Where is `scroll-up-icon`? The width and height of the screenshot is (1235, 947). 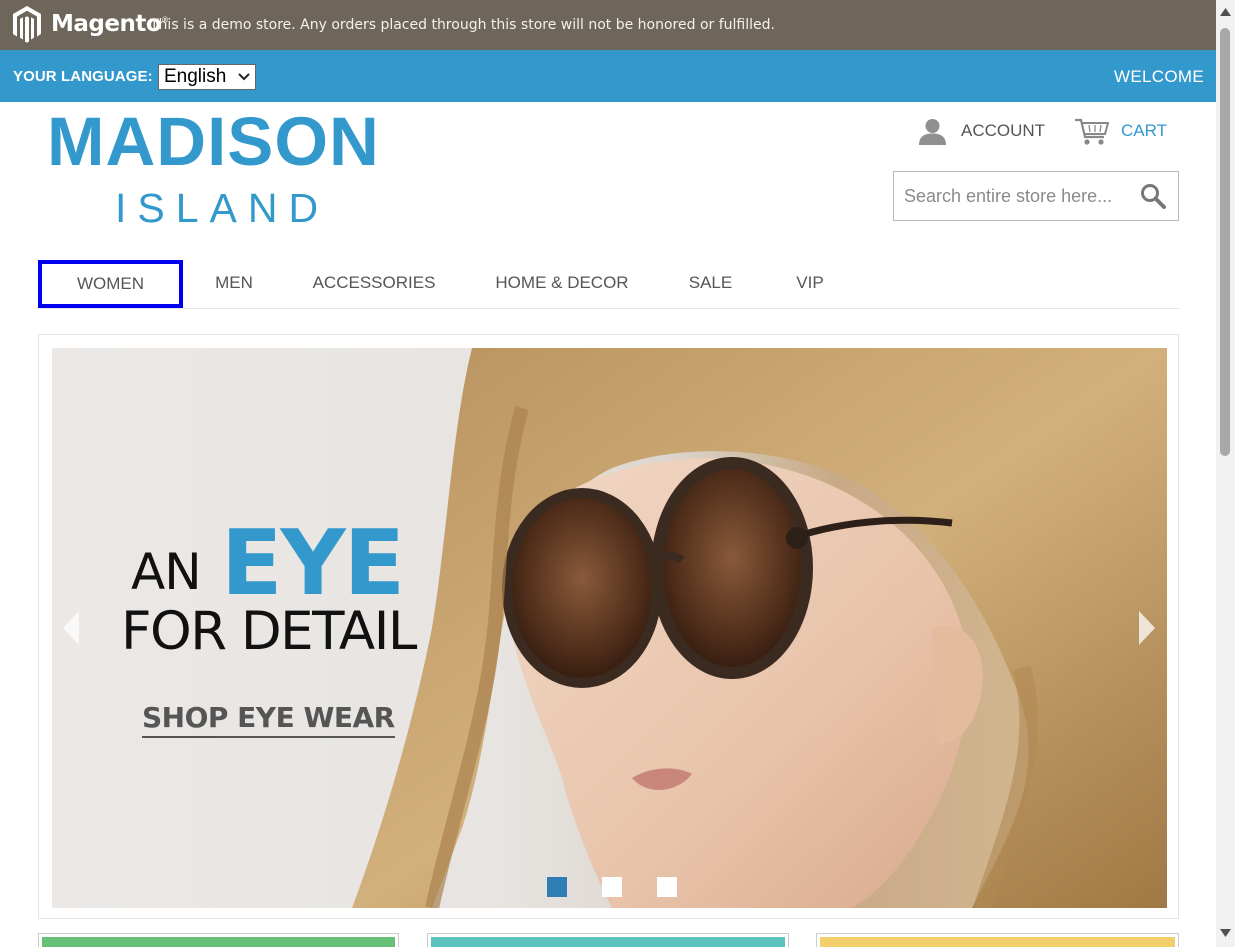
scroll-up-icon is located at coordinates (1225, 12).